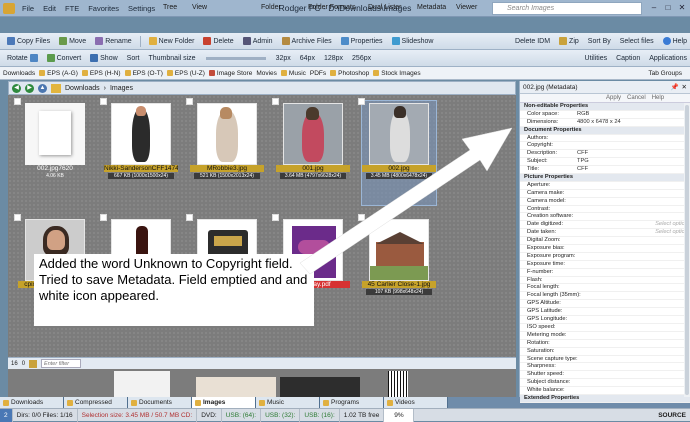 The width and height of the screenshot is (690, 422). Describe the element at coordinates (29, 88) in the screenshot. I see `forward-icon: ▶` at that location.